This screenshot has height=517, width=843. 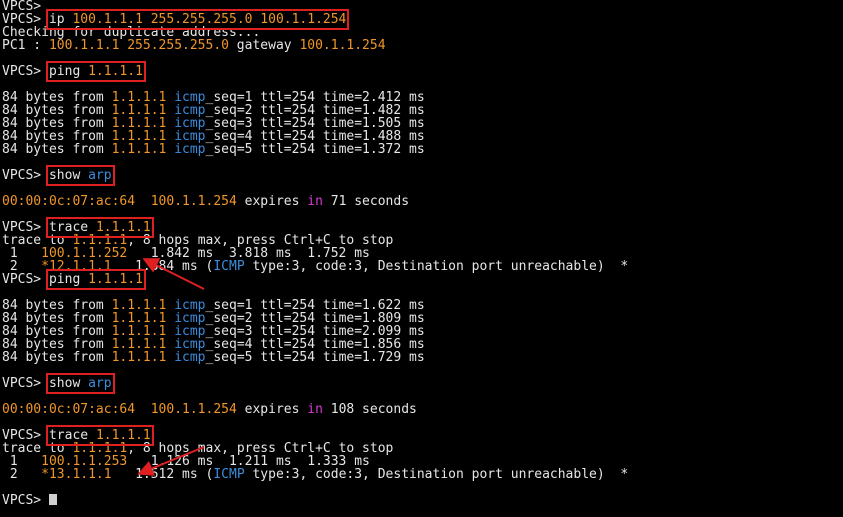 I want to click on output-token: *13.1.1.1, so click(x=76, y=474).